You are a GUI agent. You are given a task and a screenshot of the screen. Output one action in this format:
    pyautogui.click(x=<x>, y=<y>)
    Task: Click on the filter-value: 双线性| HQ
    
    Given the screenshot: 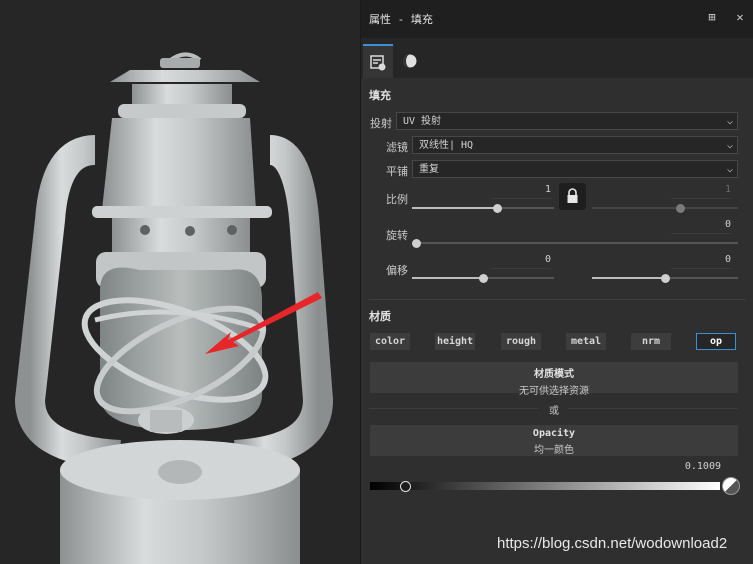 What is the action you would take?
    pyautogui.click(x=446, y=145)
    